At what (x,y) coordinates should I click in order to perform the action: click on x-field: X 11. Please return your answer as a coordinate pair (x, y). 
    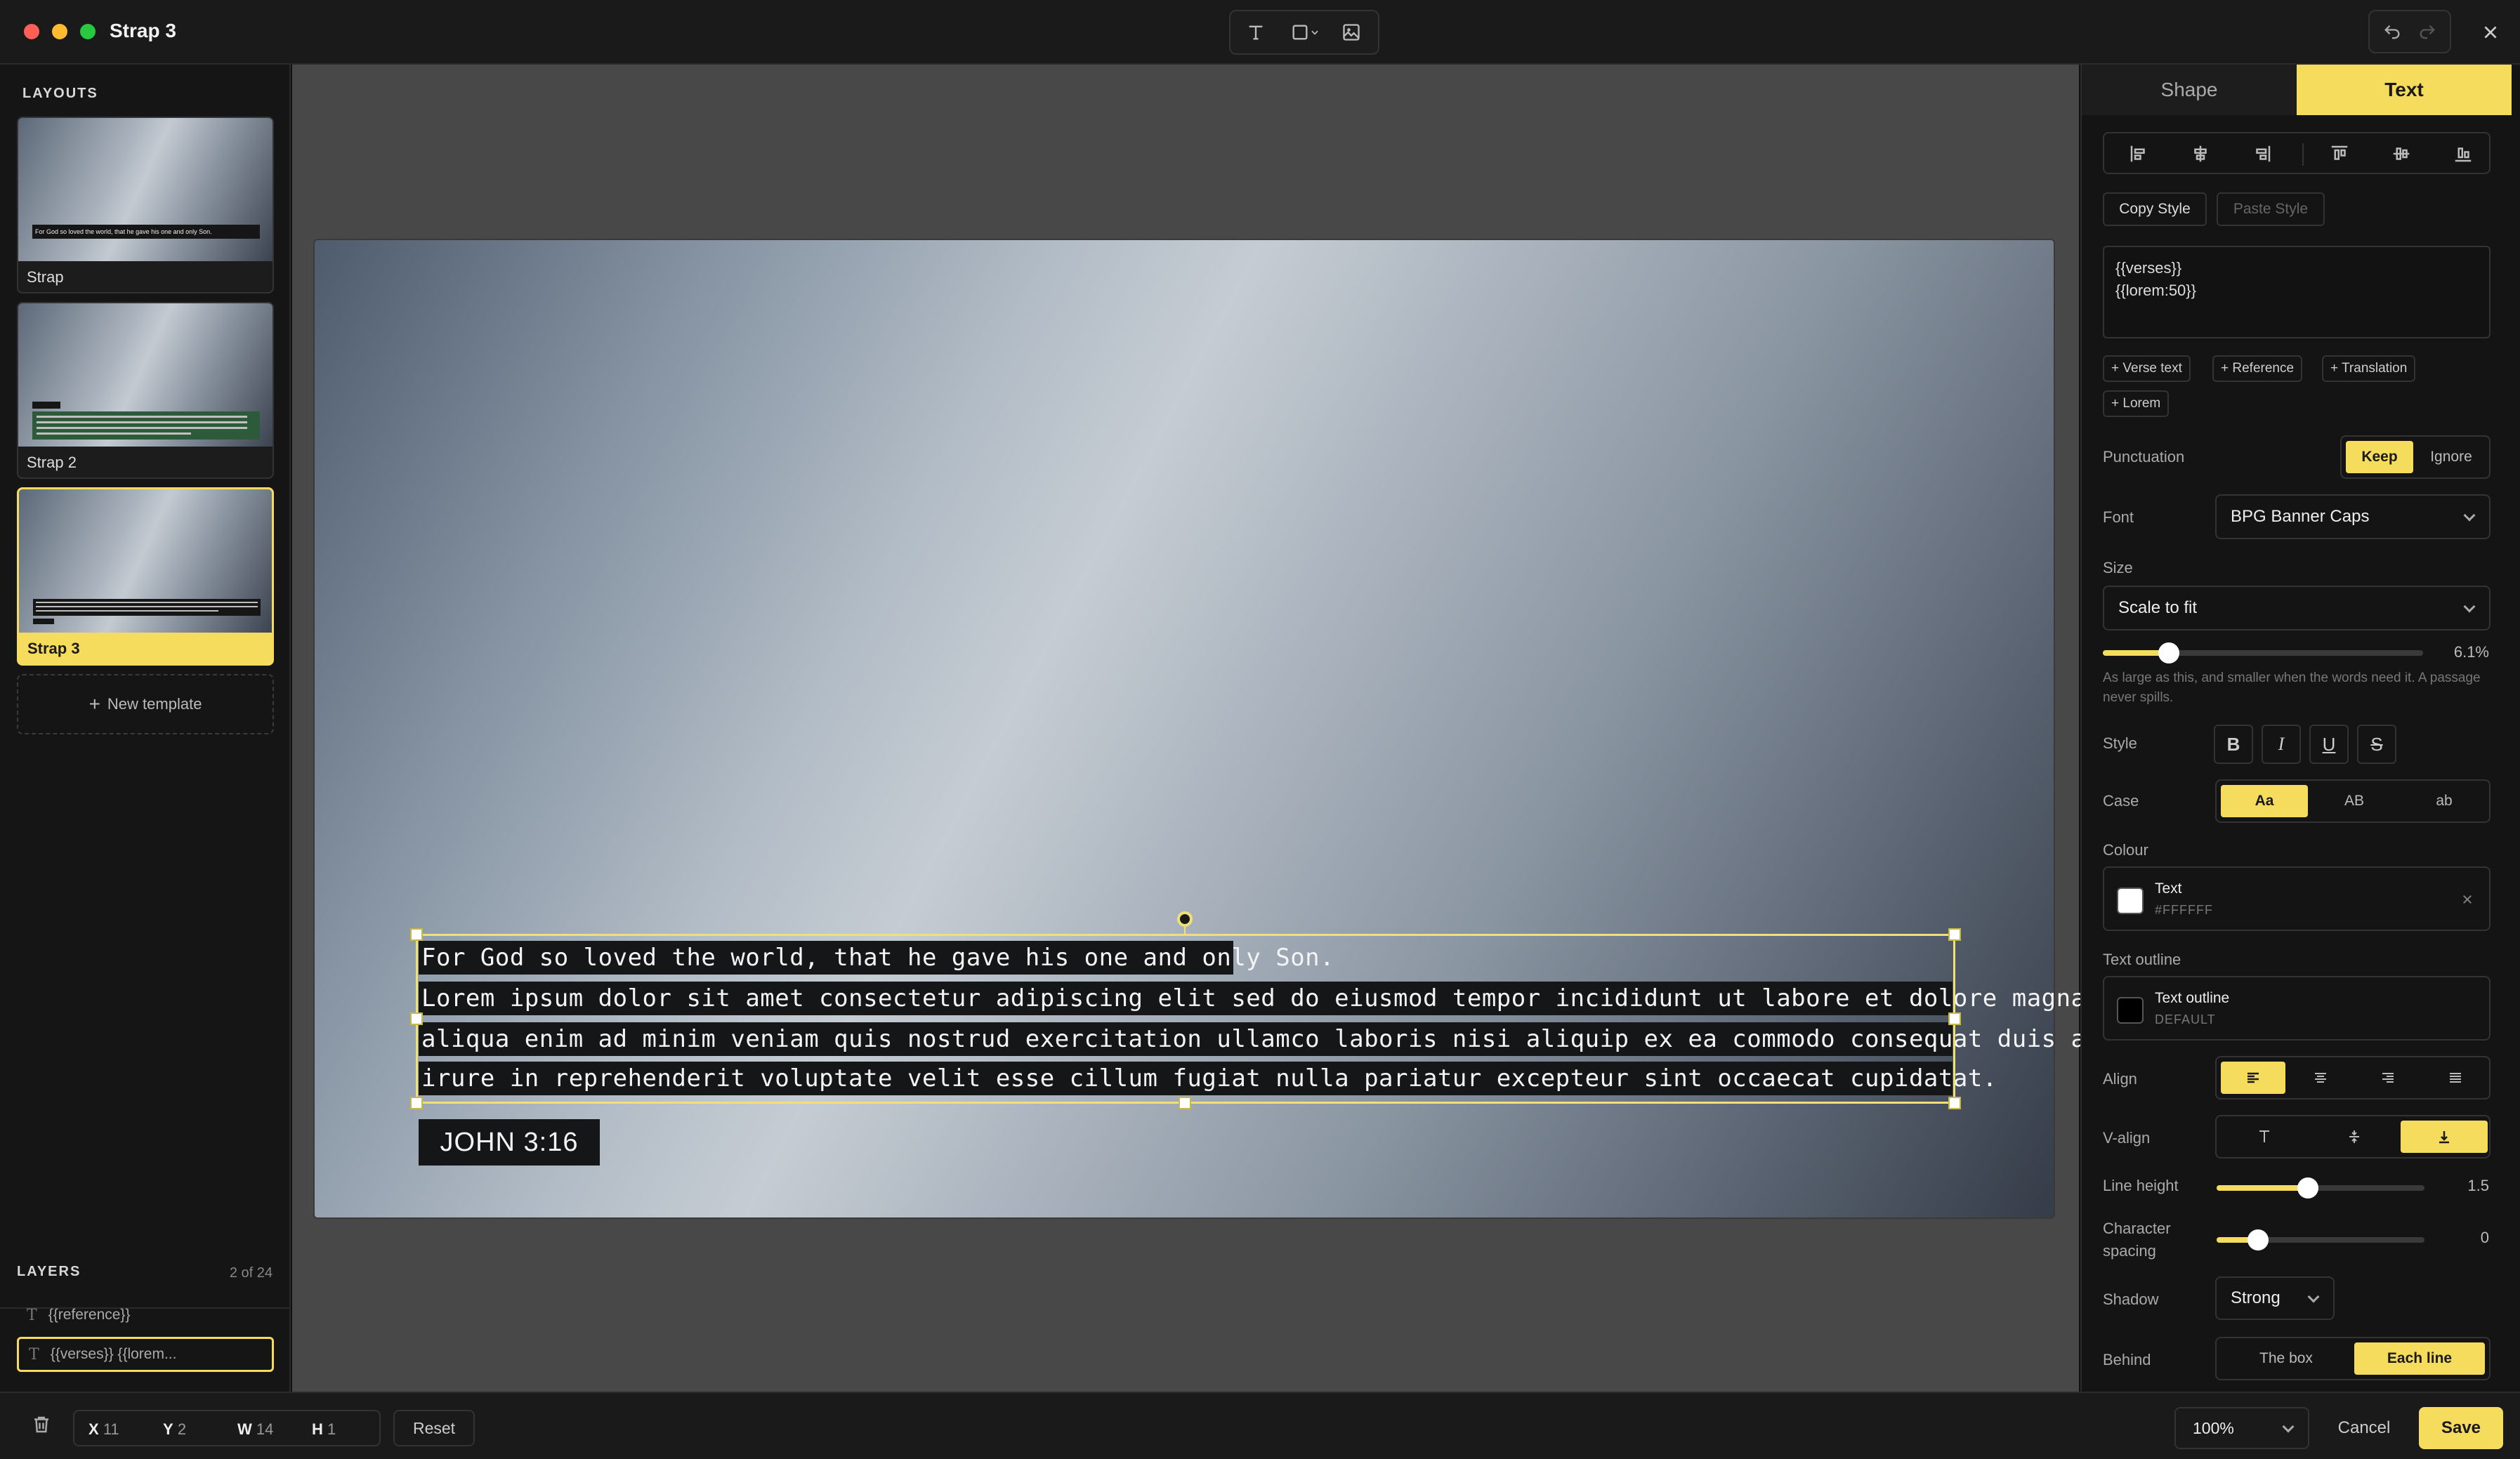
    Looking at the image, I should click on (103, 1429).